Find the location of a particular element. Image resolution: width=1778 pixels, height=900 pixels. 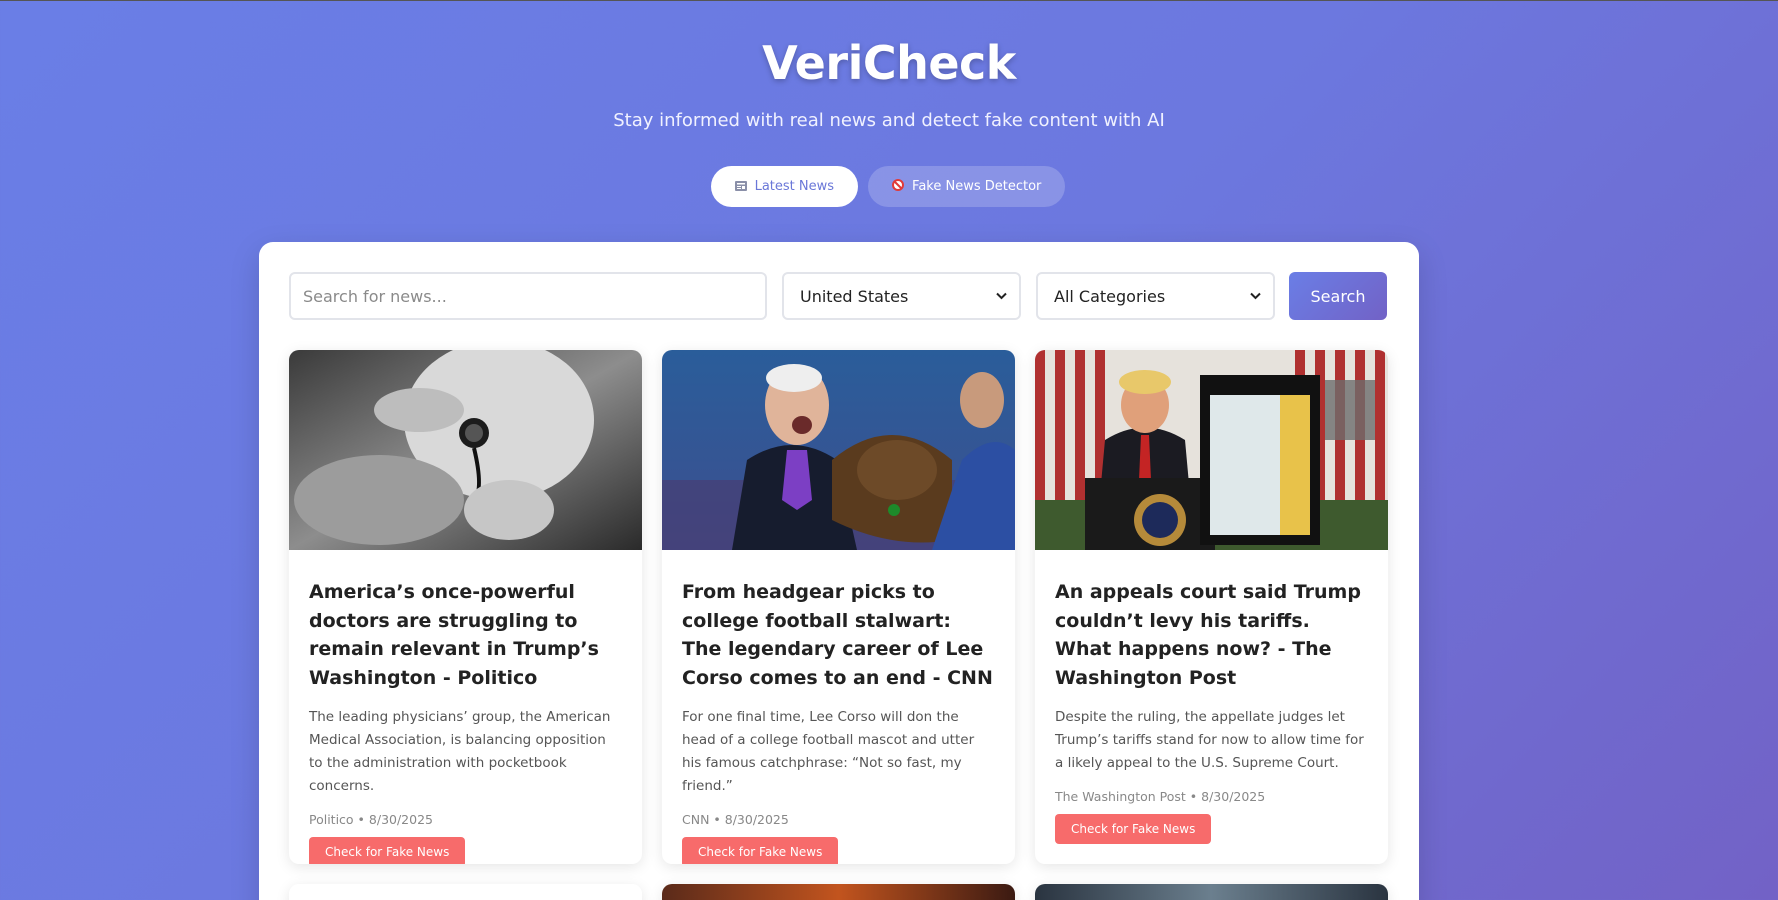

tab-bar: Latest News Fake News Detector is located at coordinates (889, 186).